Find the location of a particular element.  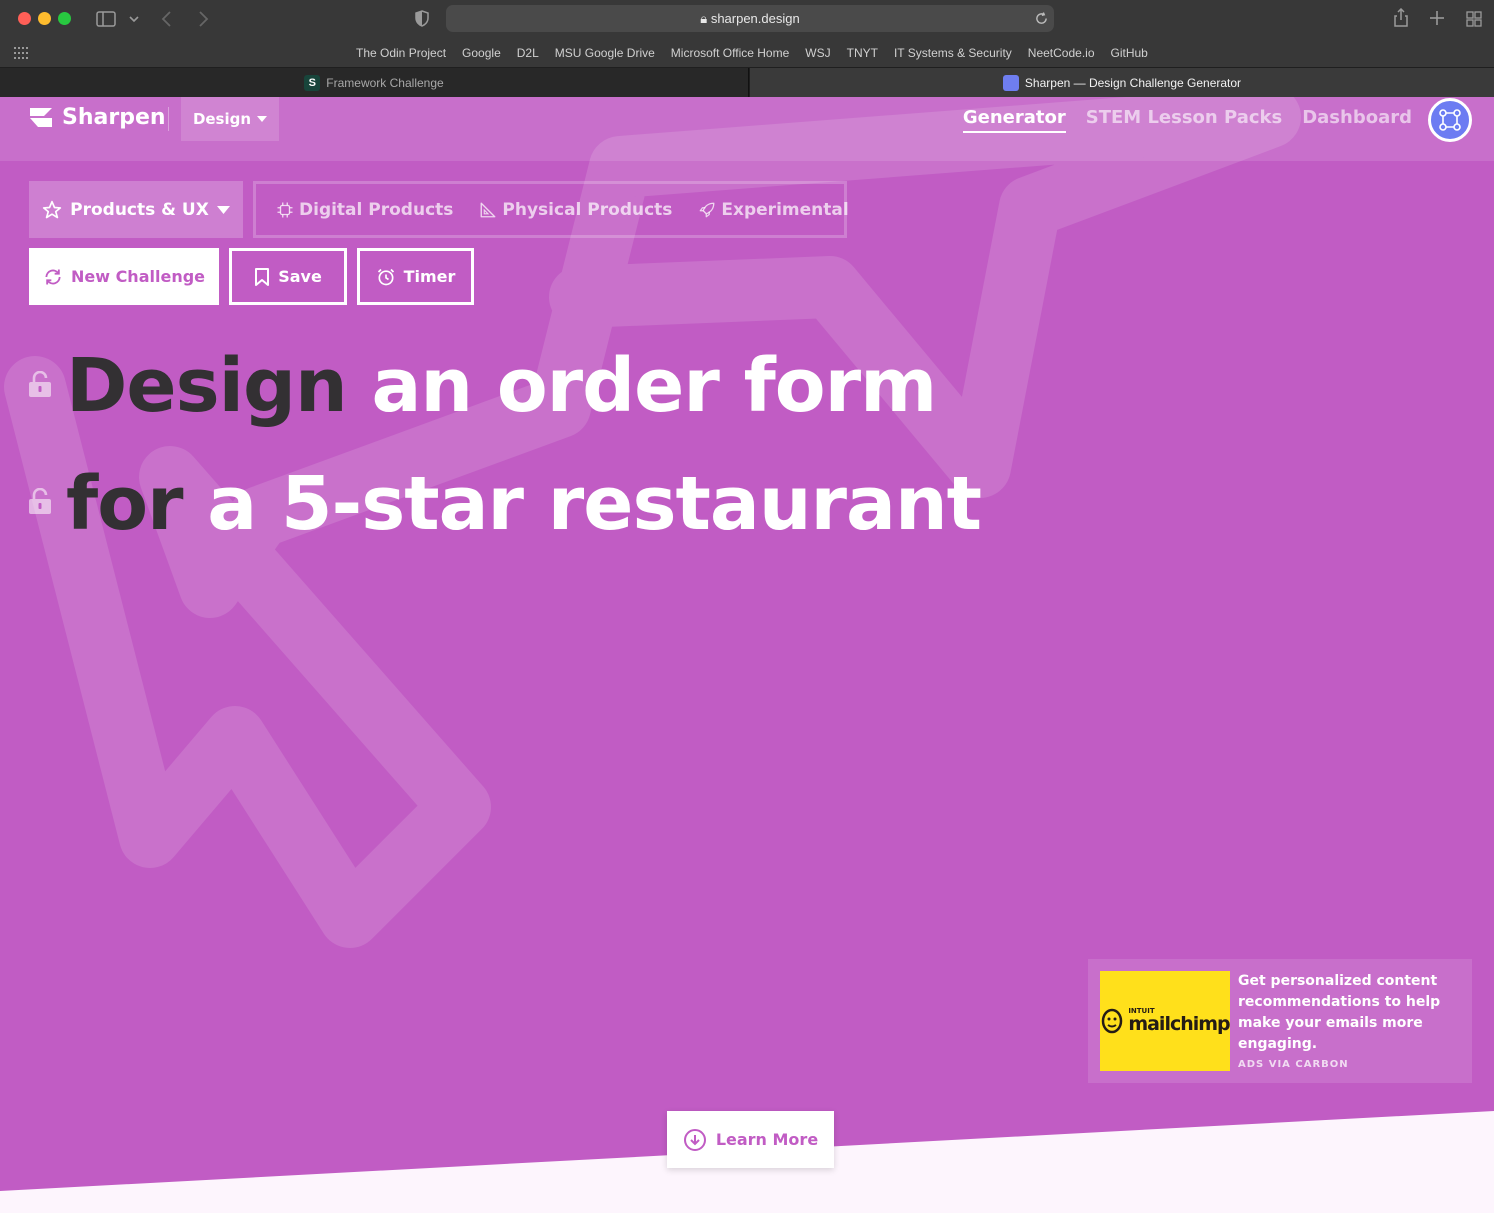

timer-label: Timer is located at coordinates (429, 276).